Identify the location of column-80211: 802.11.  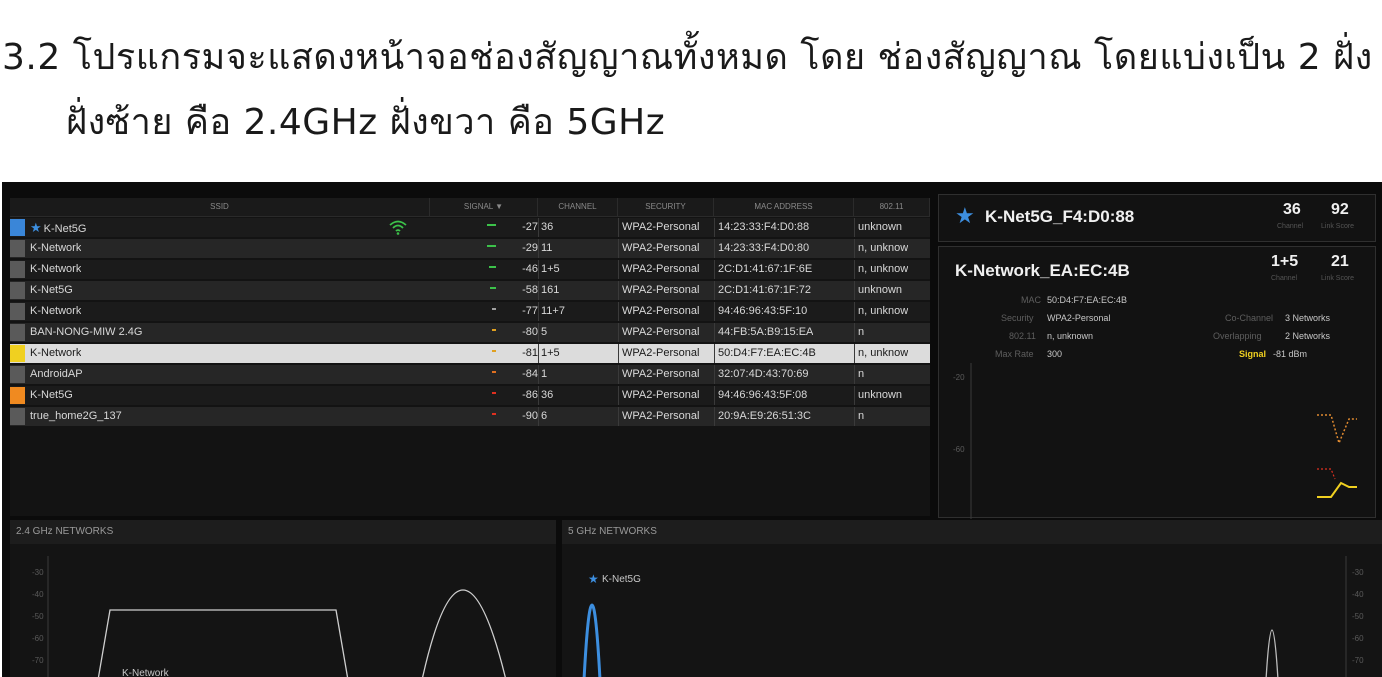
(892, 207).